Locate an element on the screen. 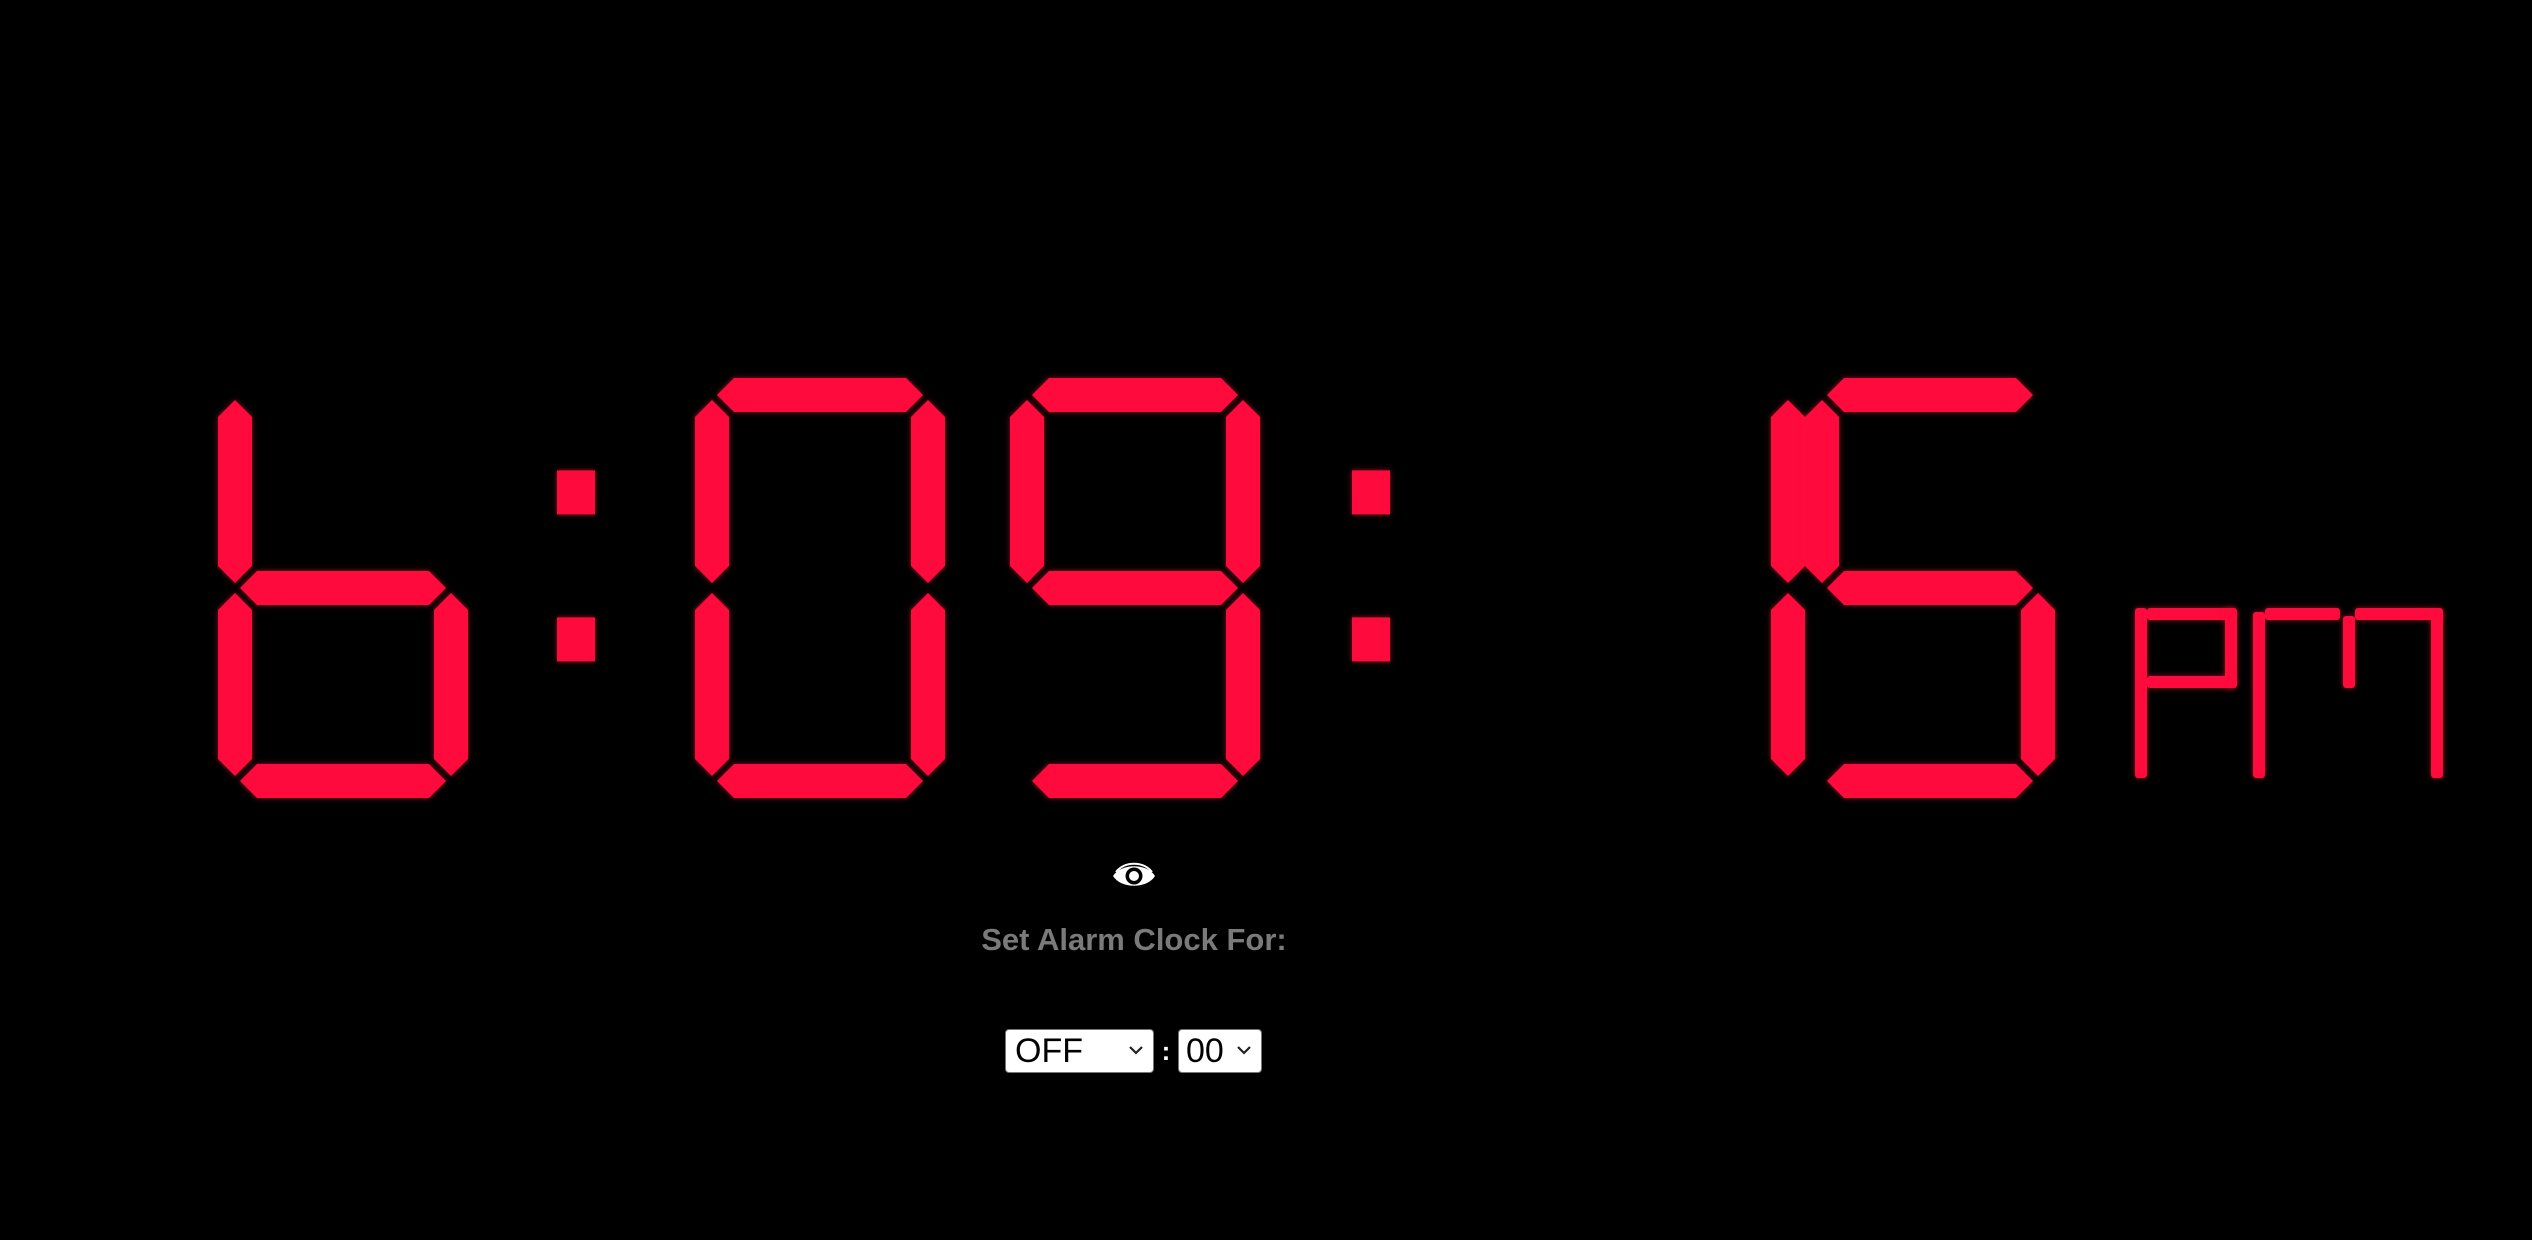  colon-hours-minutes is located at coordinates (576, 566).